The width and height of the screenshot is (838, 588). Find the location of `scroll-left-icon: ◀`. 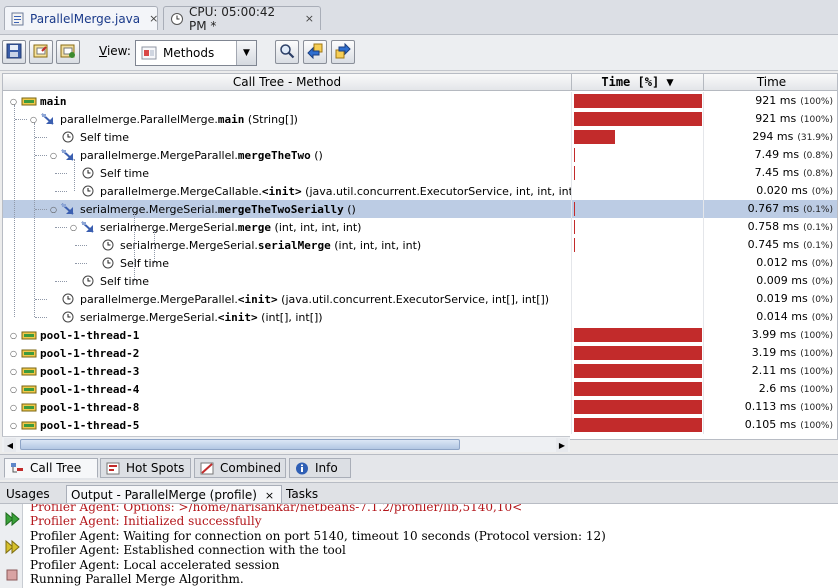

scroll-left-icon: ◀ is located at coordinates (10, 445).